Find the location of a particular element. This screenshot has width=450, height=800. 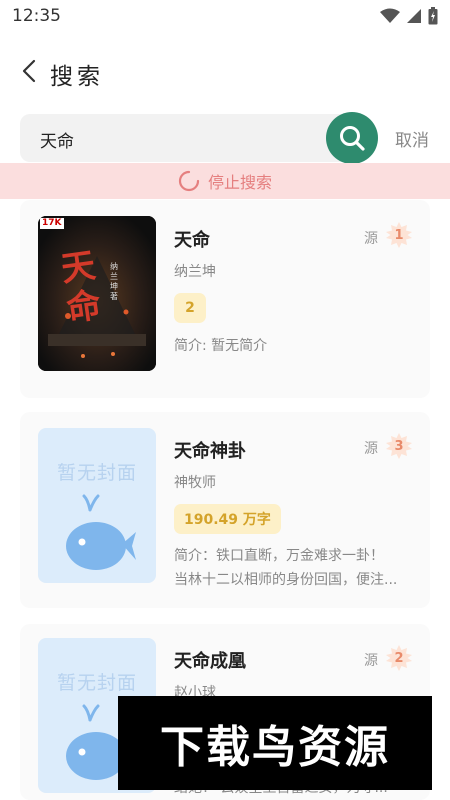

source-count: 1 is located at coordinates (399, 235).